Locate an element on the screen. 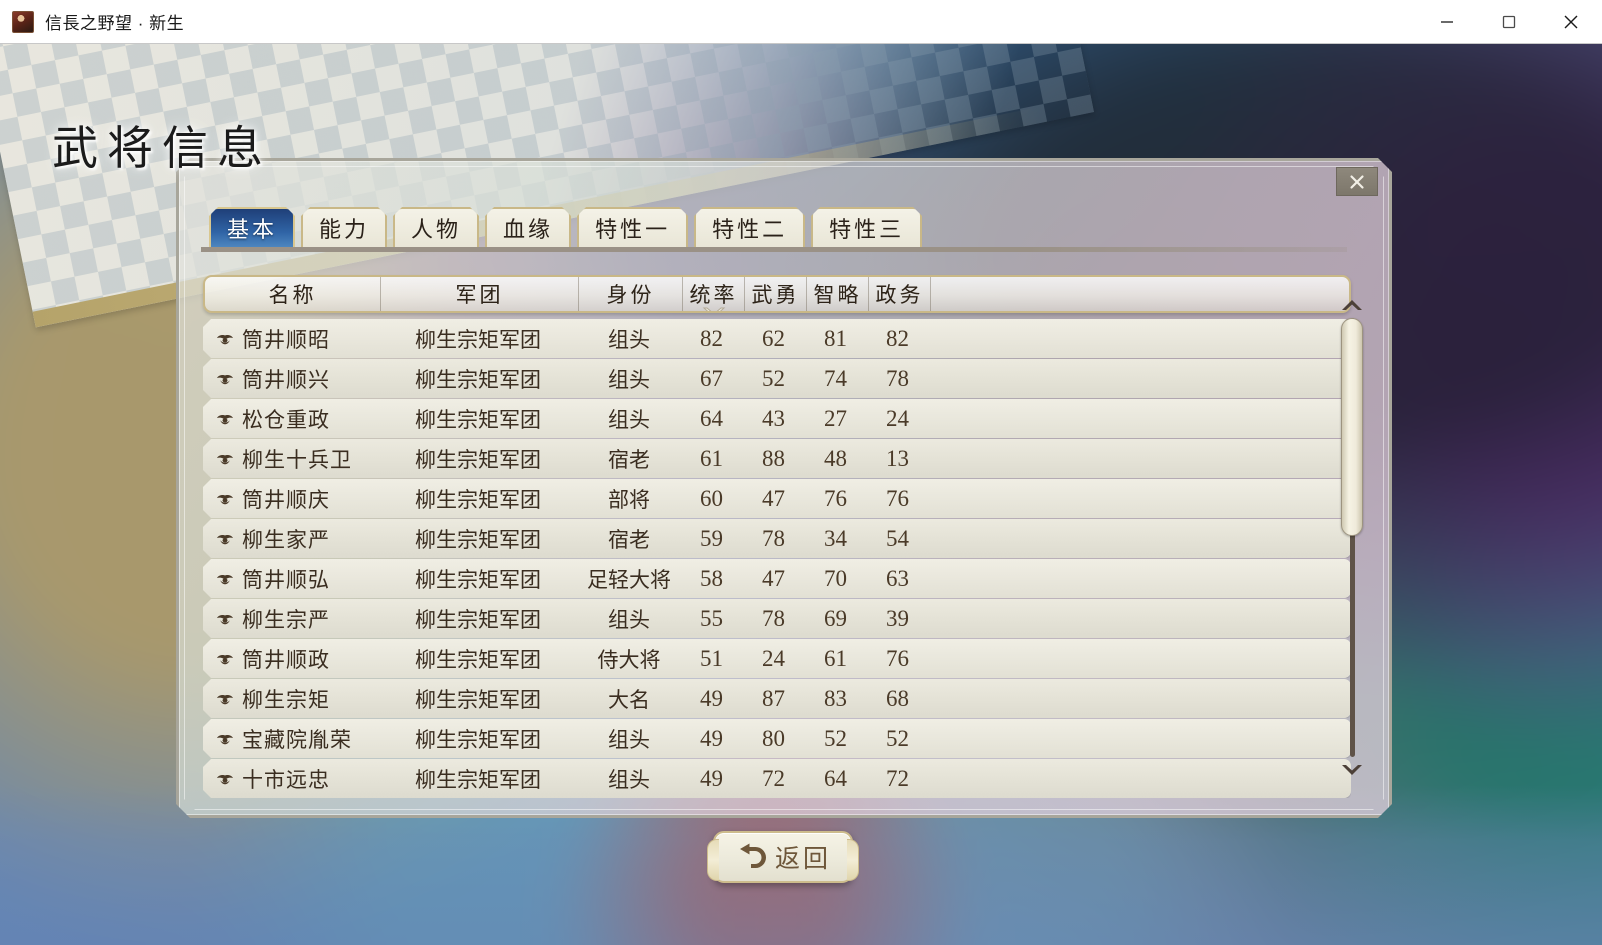 The width and height of the screenshot is (1602, 945). cell-text: 58 is located at coordinates (711, 578).